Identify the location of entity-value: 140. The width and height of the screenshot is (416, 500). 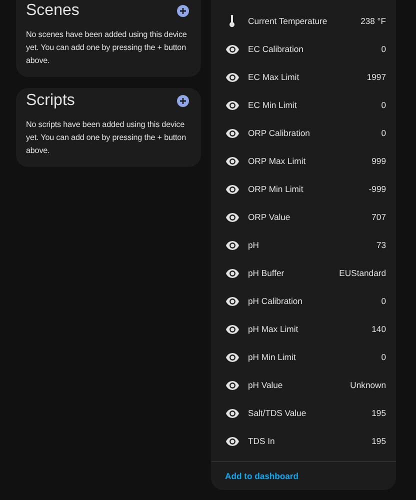
(379, 329).